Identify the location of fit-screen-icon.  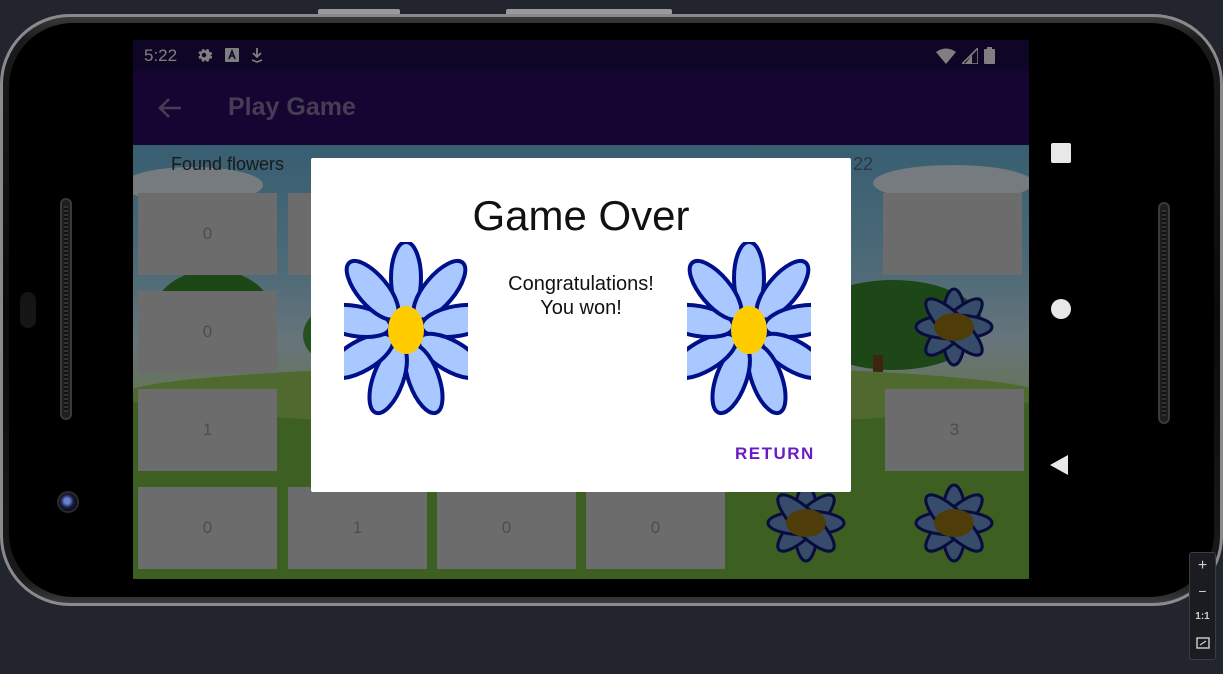
(1203, 643).